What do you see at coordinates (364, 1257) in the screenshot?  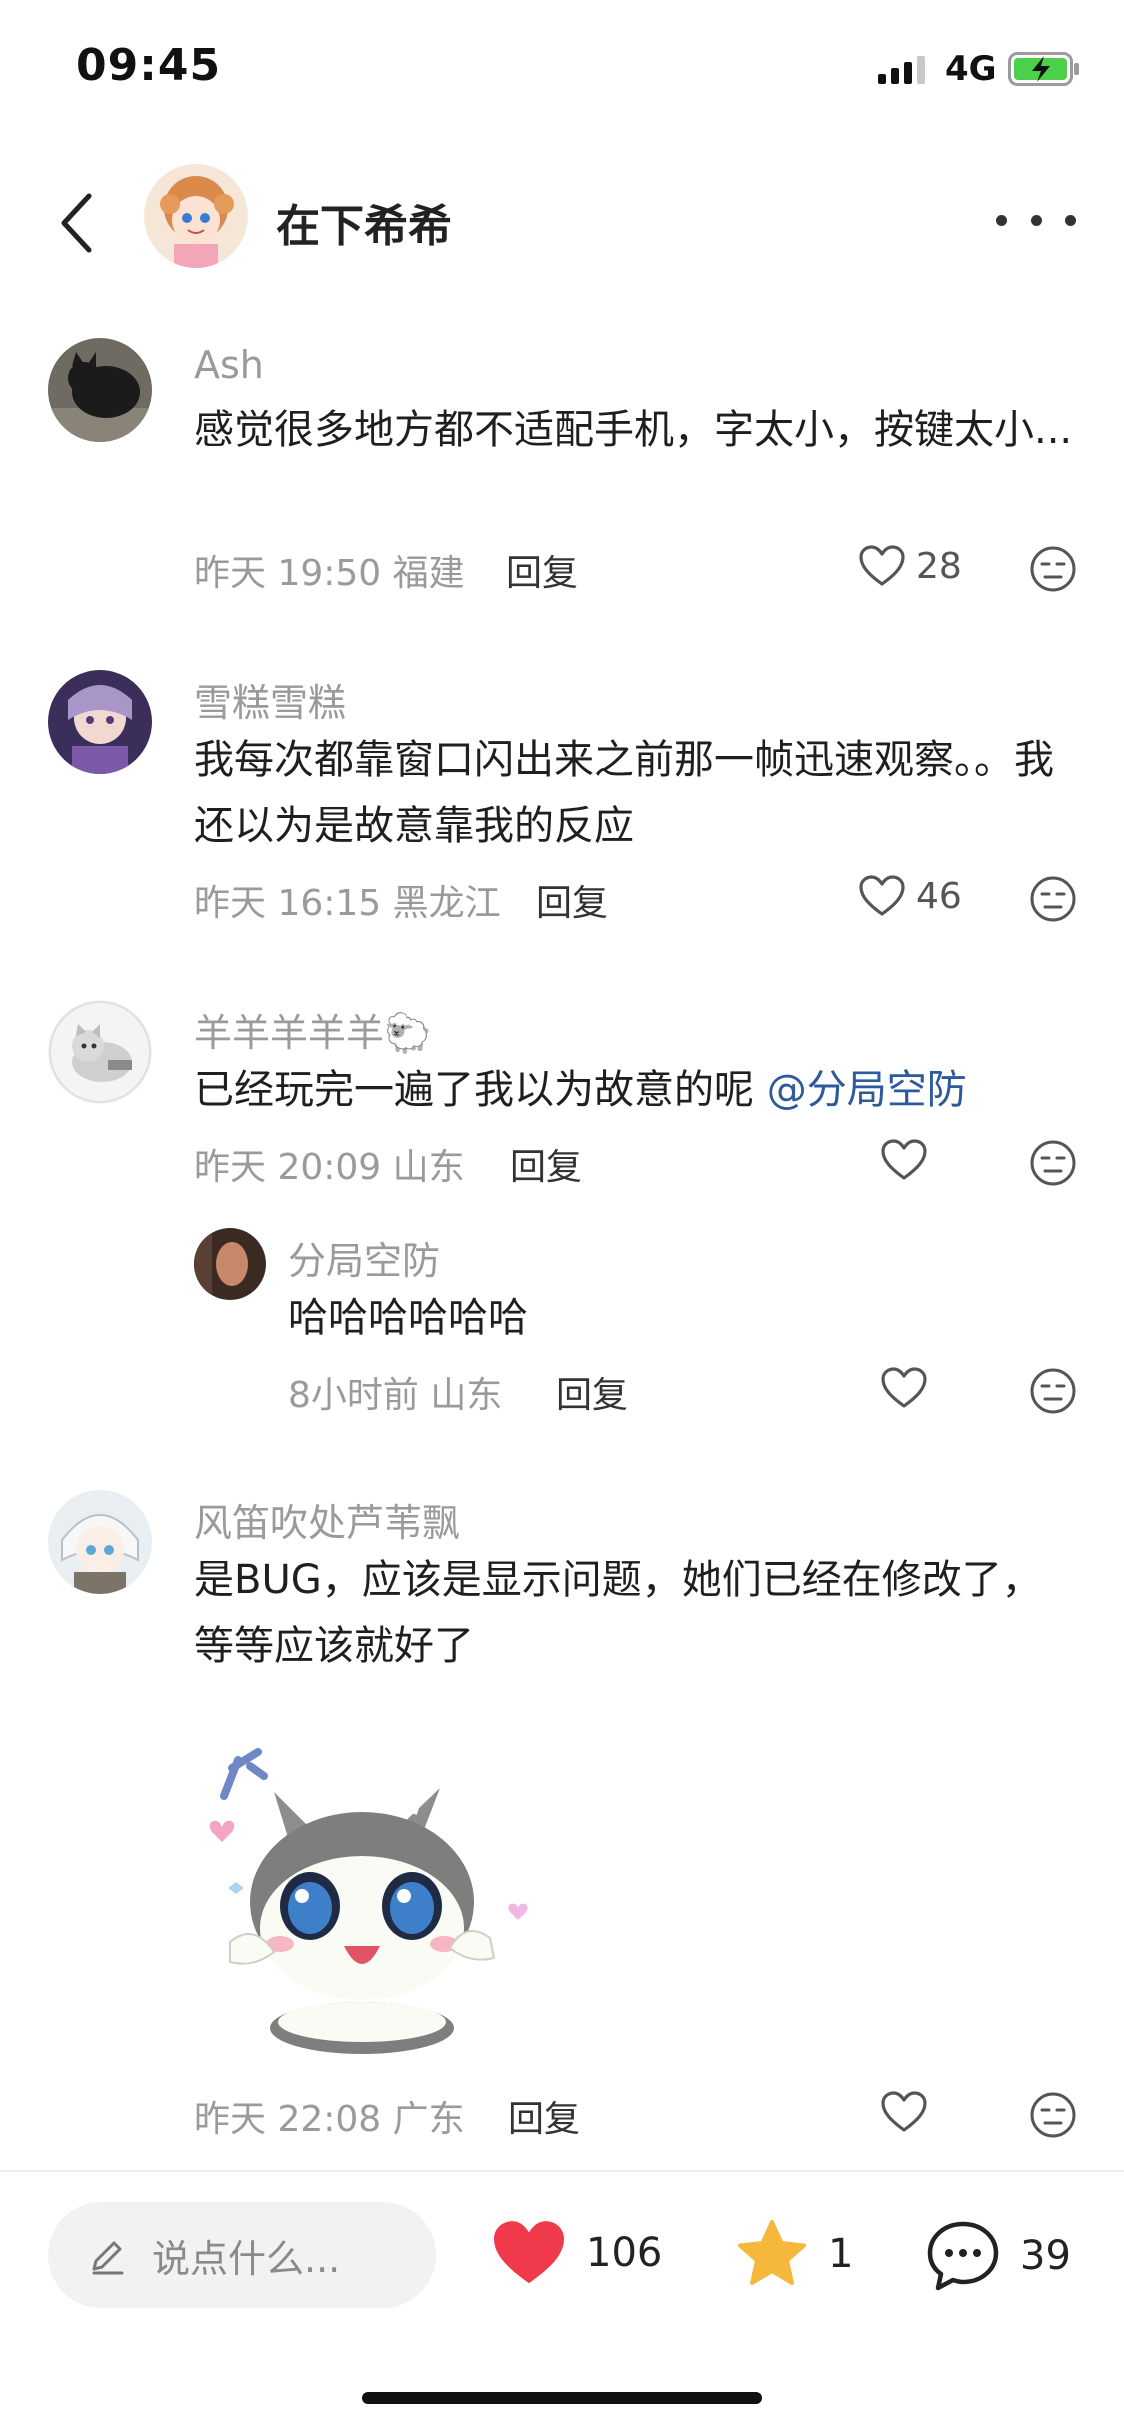 I see `commenter-name: 分局空防` at bounding box center [364, 1257].